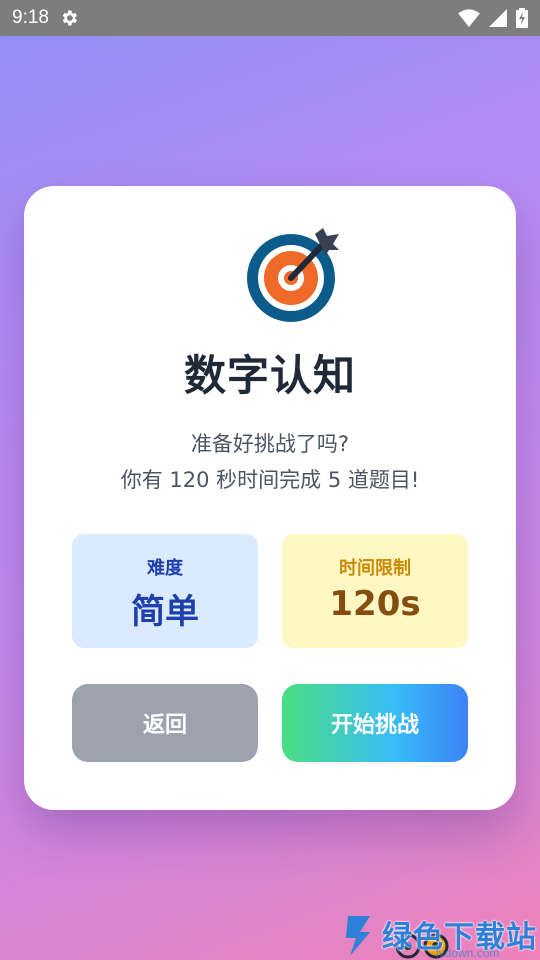  What do you see at coordinates (269, 375) in the screenshot?
I see `page-title: 数字认知` at bounding box center [269, 375].